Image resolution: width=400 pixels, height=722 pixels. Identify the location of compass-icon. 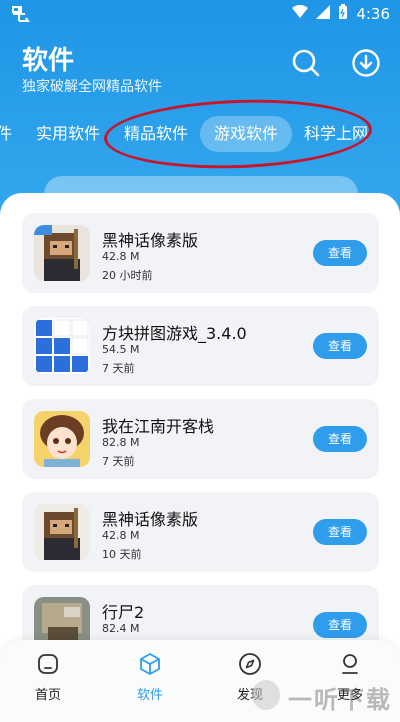
(250, 664).